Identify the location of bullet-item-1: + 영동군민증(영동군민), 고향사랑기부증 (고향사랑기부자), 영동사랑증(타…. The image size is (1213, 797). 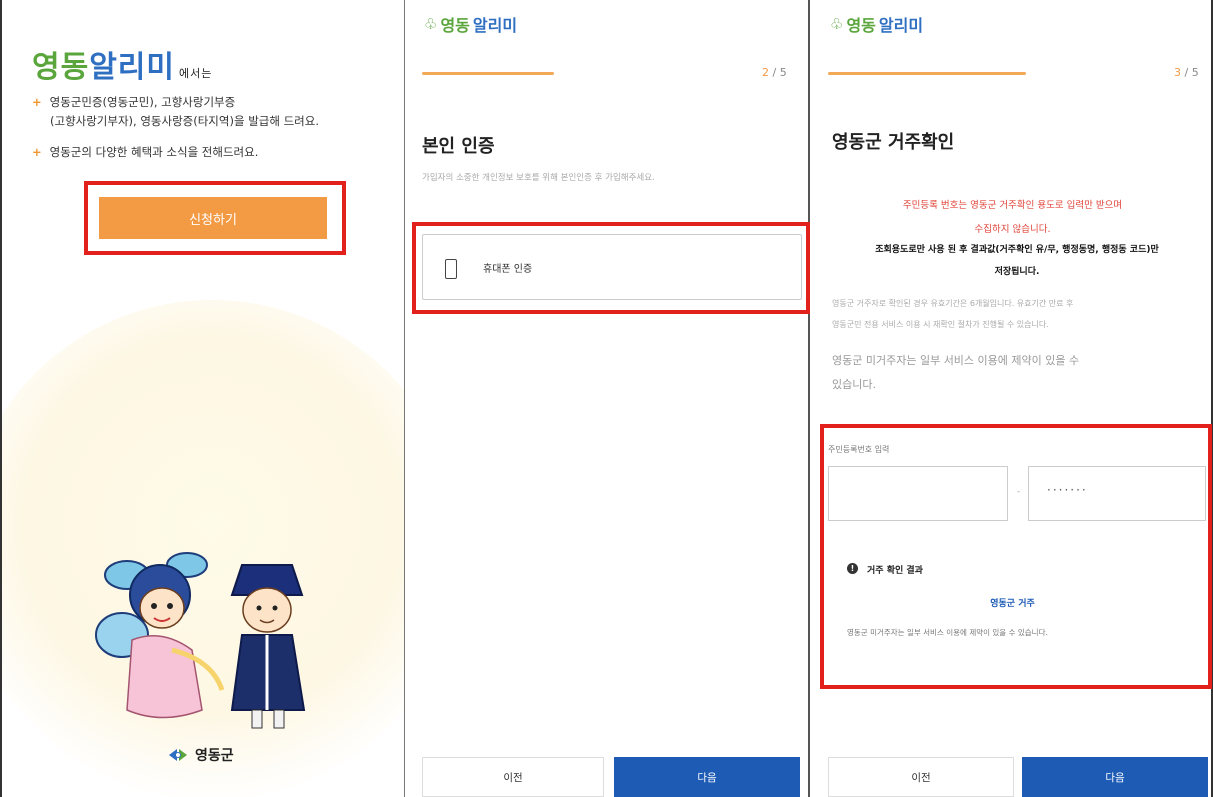
(175, 112).